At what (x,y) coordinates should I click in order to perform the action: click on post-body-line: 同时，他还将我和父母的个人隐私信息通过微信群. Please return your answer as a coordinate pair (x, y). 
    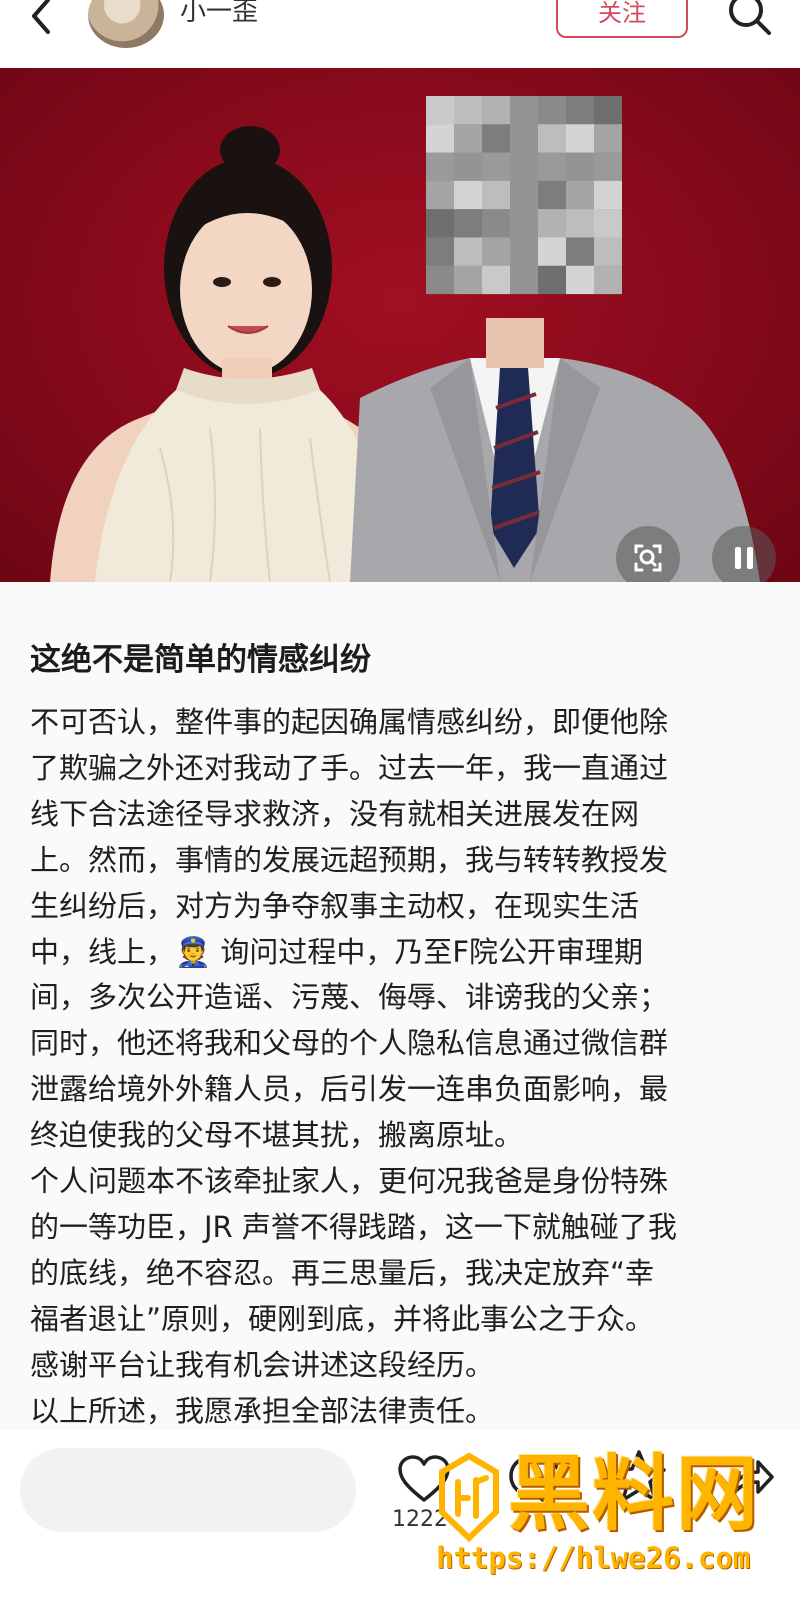
    Looking at the image, I should click on (349, 1043).